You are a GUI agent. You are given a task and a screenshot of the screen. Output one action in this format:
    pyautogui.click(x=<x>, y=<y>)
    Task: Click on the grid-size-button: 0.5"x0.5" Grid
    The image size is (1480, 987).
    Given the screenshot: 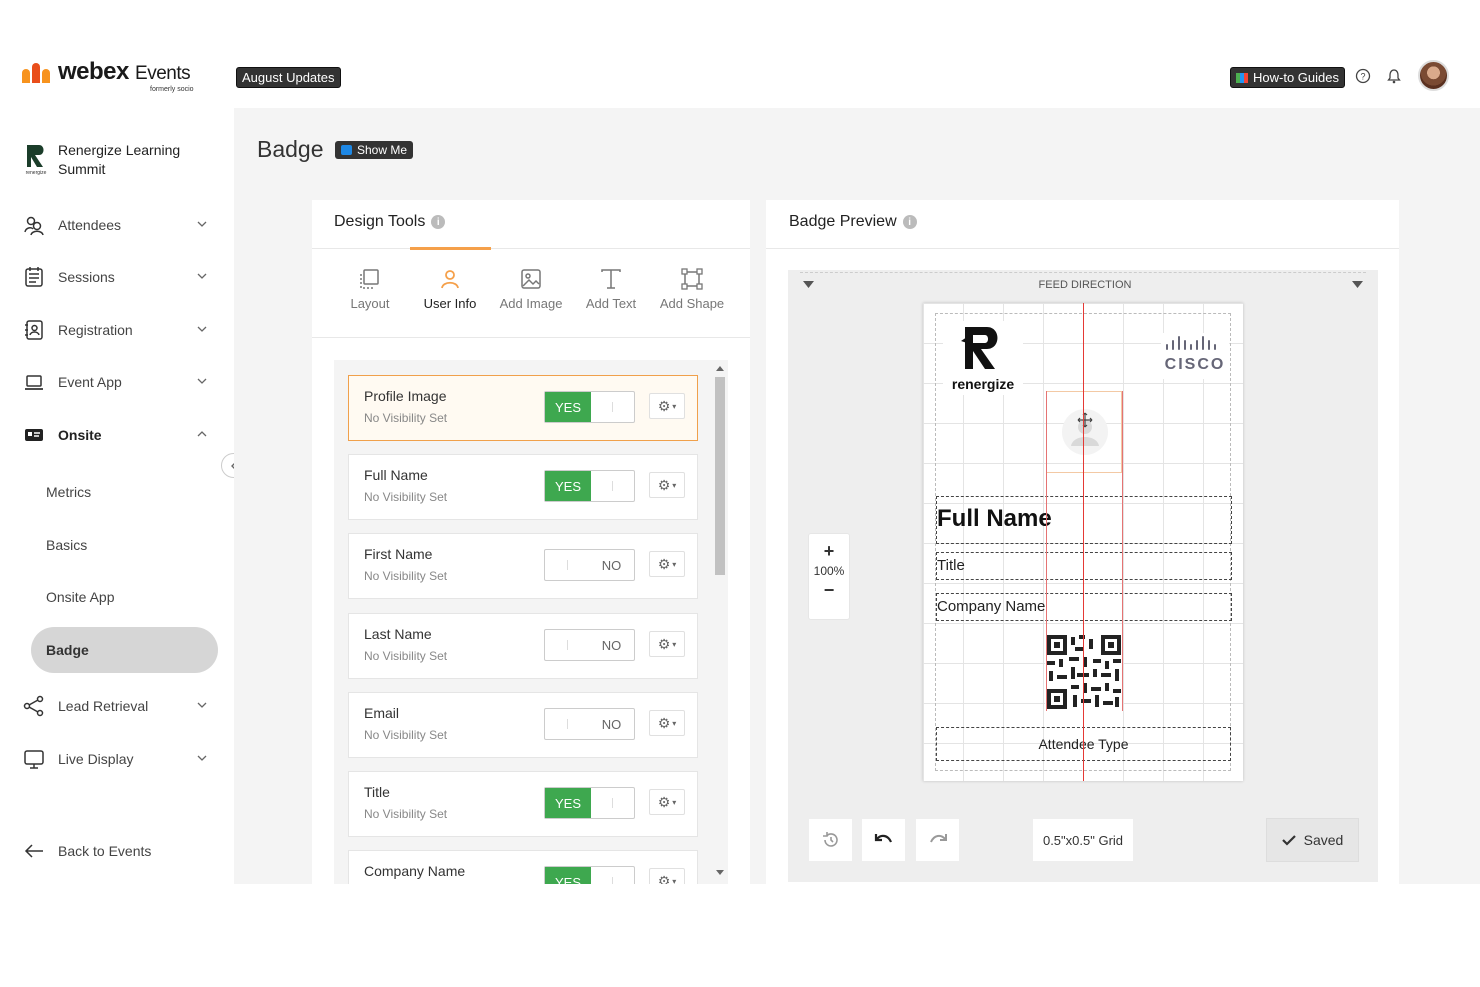 What is the action you would take?
    pyautogui.click(x=1083, y=840)
    